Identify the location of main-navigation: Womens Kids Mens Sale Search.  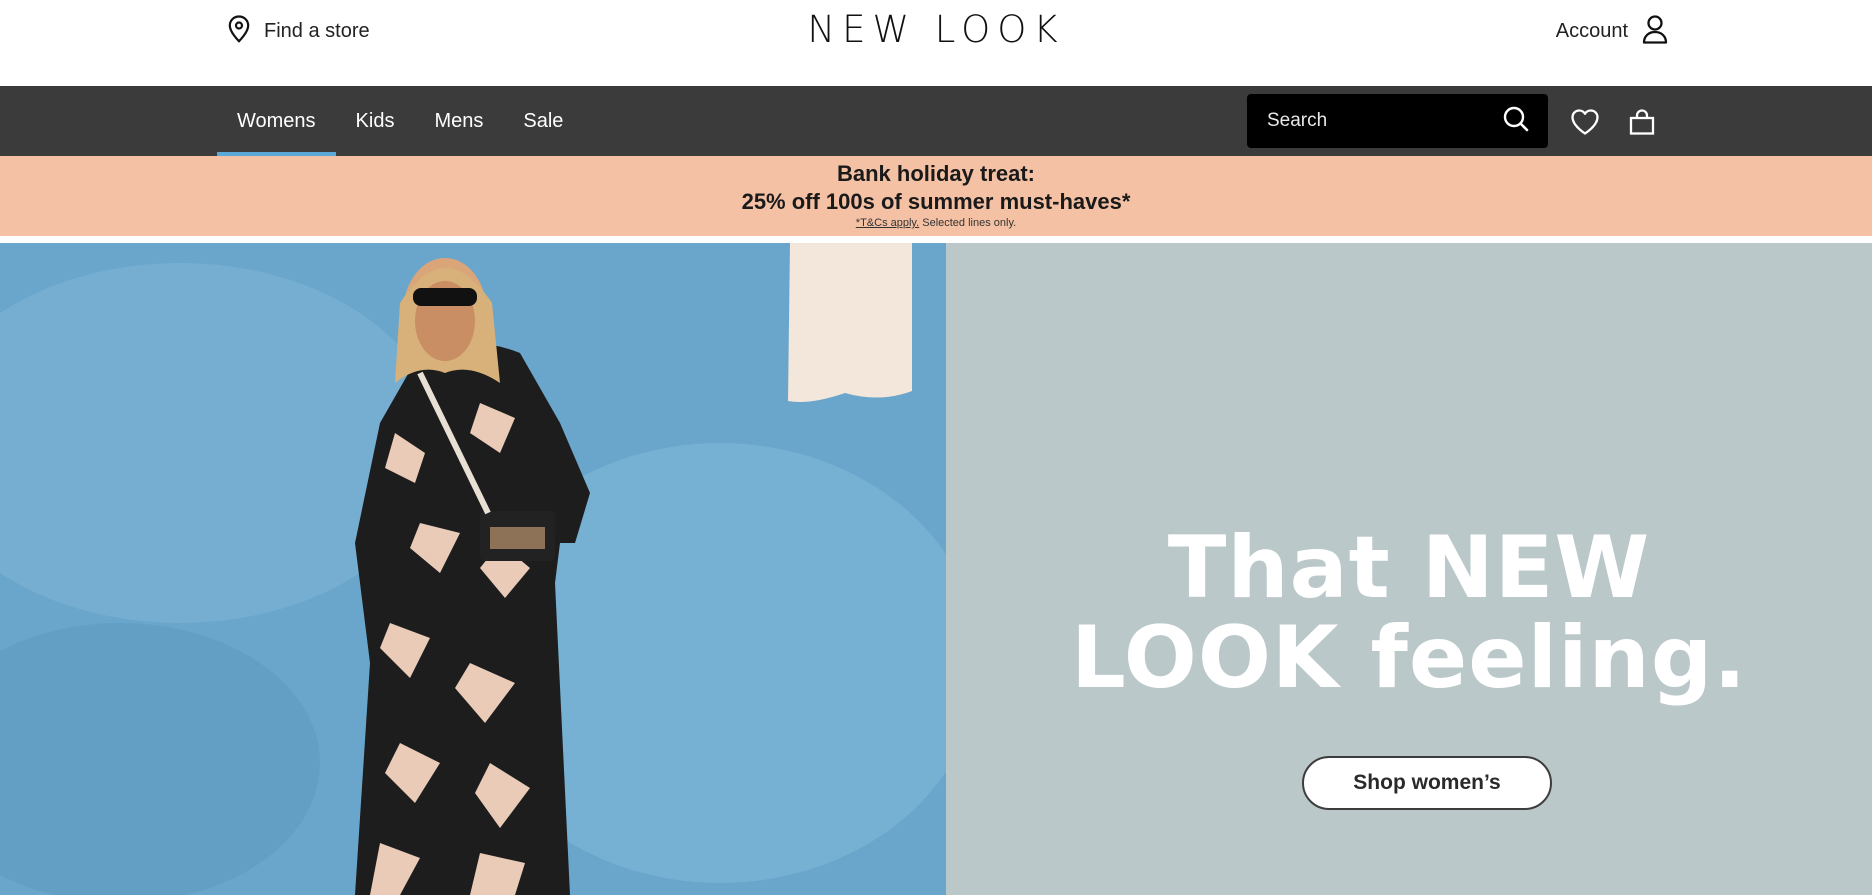
(936, 121).